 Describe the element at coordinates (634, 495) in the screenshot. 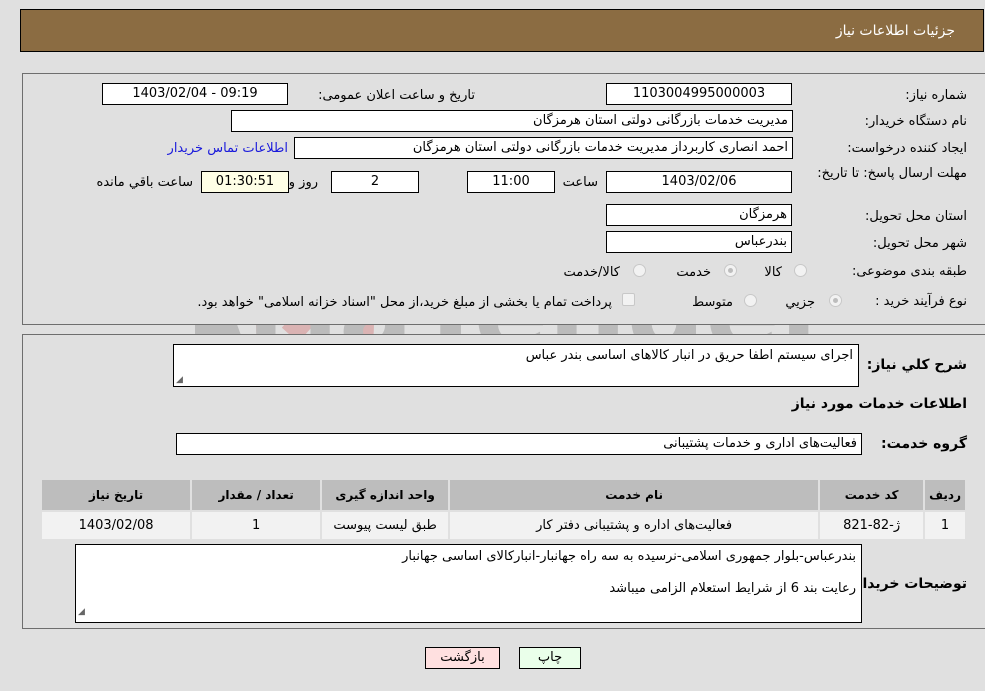

I see `col-service-name: نام خدمت` at that location.